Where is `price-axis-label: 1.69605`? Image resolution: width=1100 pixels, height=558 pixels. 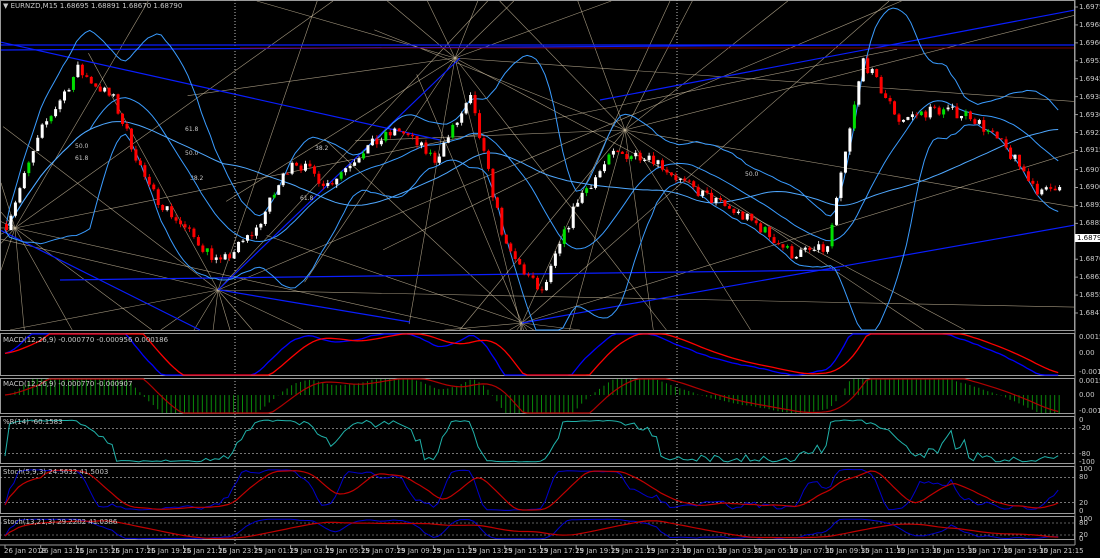 price-axis-label: 1.69605 is located at coordinates (1089, 42).